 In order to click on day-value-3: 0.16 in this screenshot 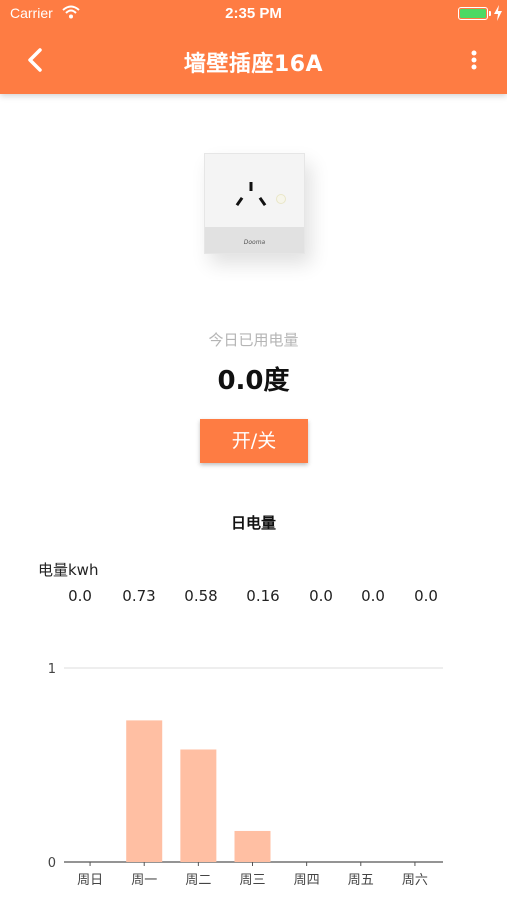, I will do `click(263, 596)`.